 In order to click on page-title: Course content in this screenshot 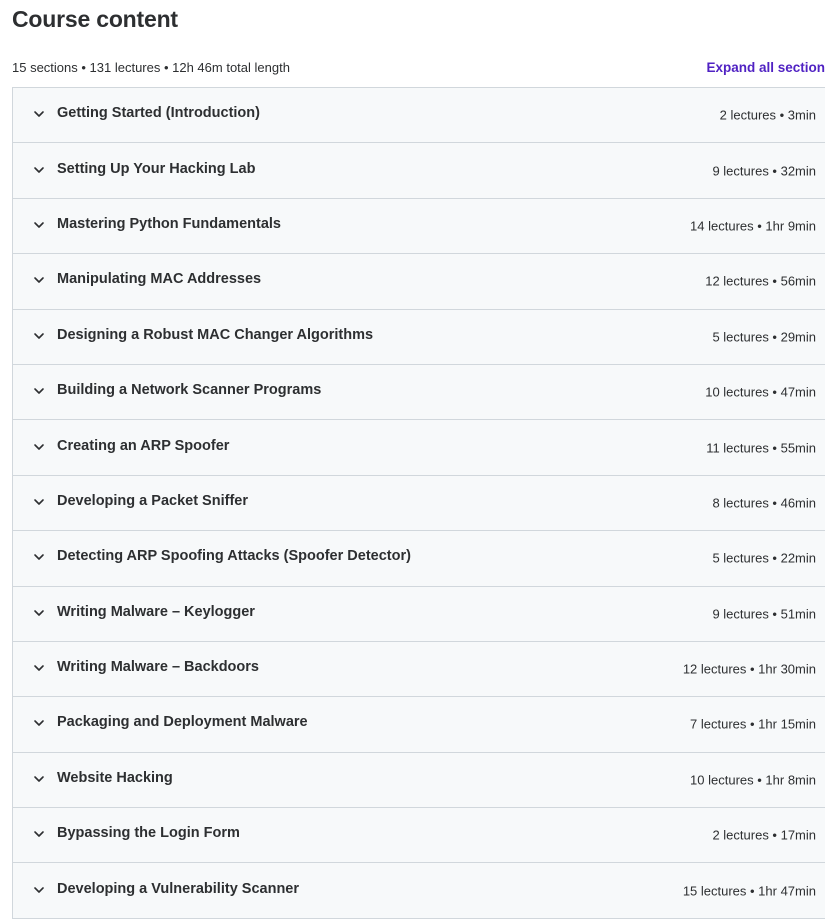, I will do `click(95, 19)`.